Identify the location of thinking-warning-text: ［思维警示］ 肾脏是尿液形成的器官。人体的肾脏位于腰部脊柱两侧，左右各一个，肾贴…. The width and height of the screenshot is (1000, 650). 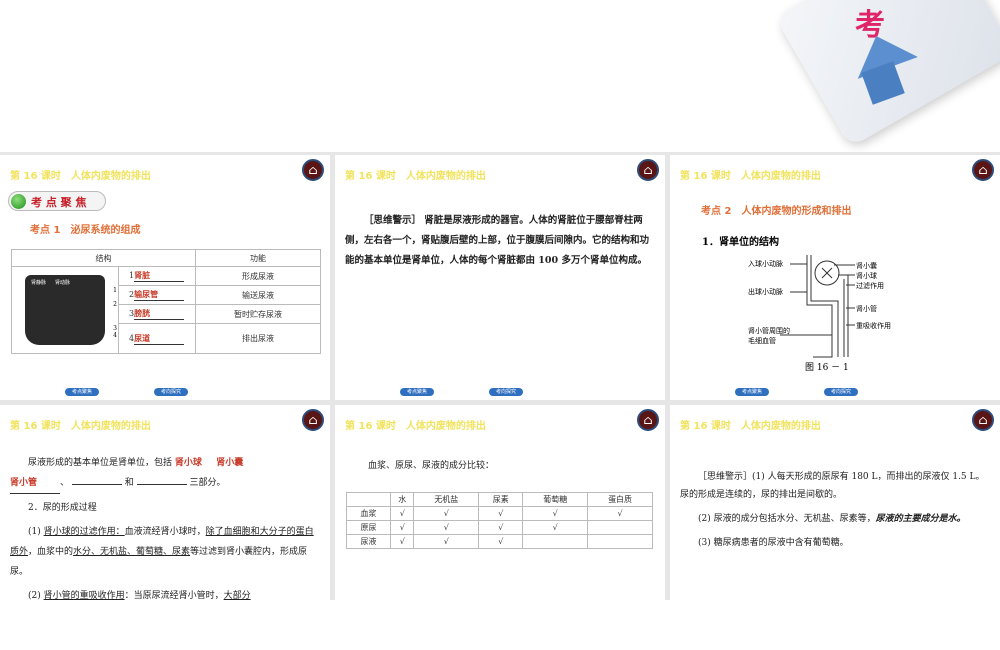
(497, 240).